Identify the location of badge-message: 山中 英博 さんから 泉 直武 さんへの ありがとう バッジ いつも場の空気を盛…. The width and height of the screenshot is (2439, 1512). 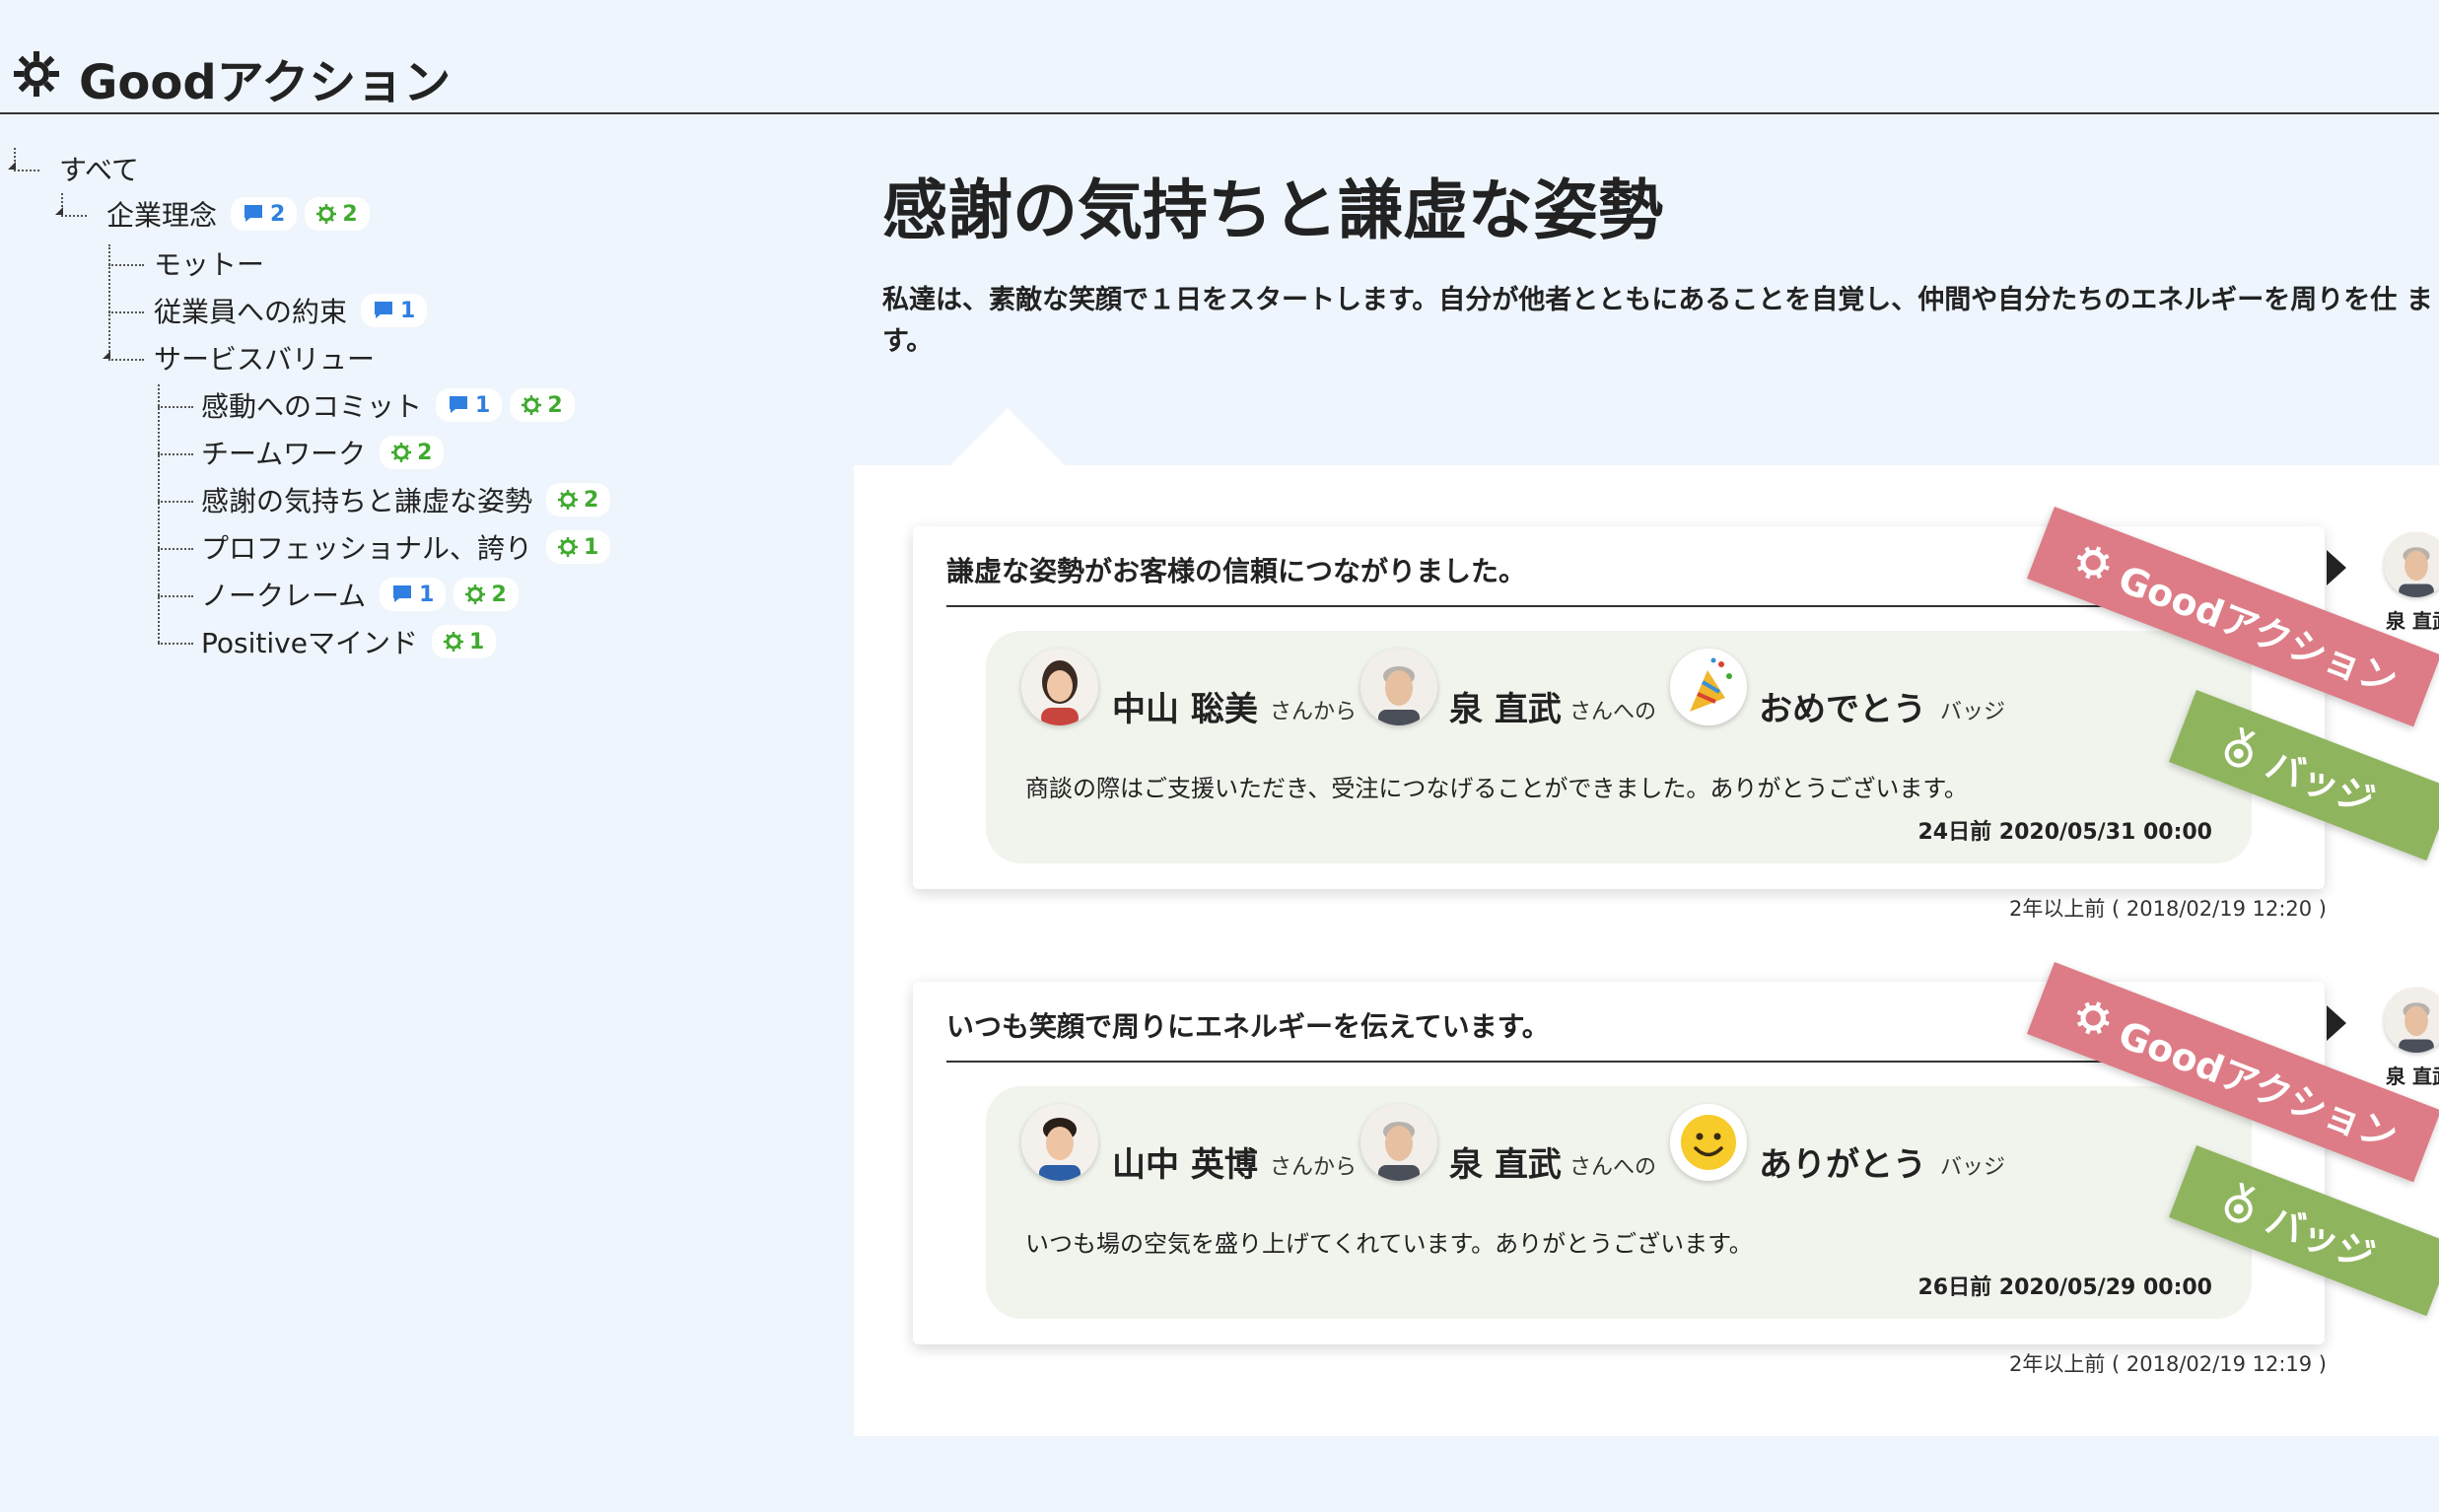
(1619, 1202).